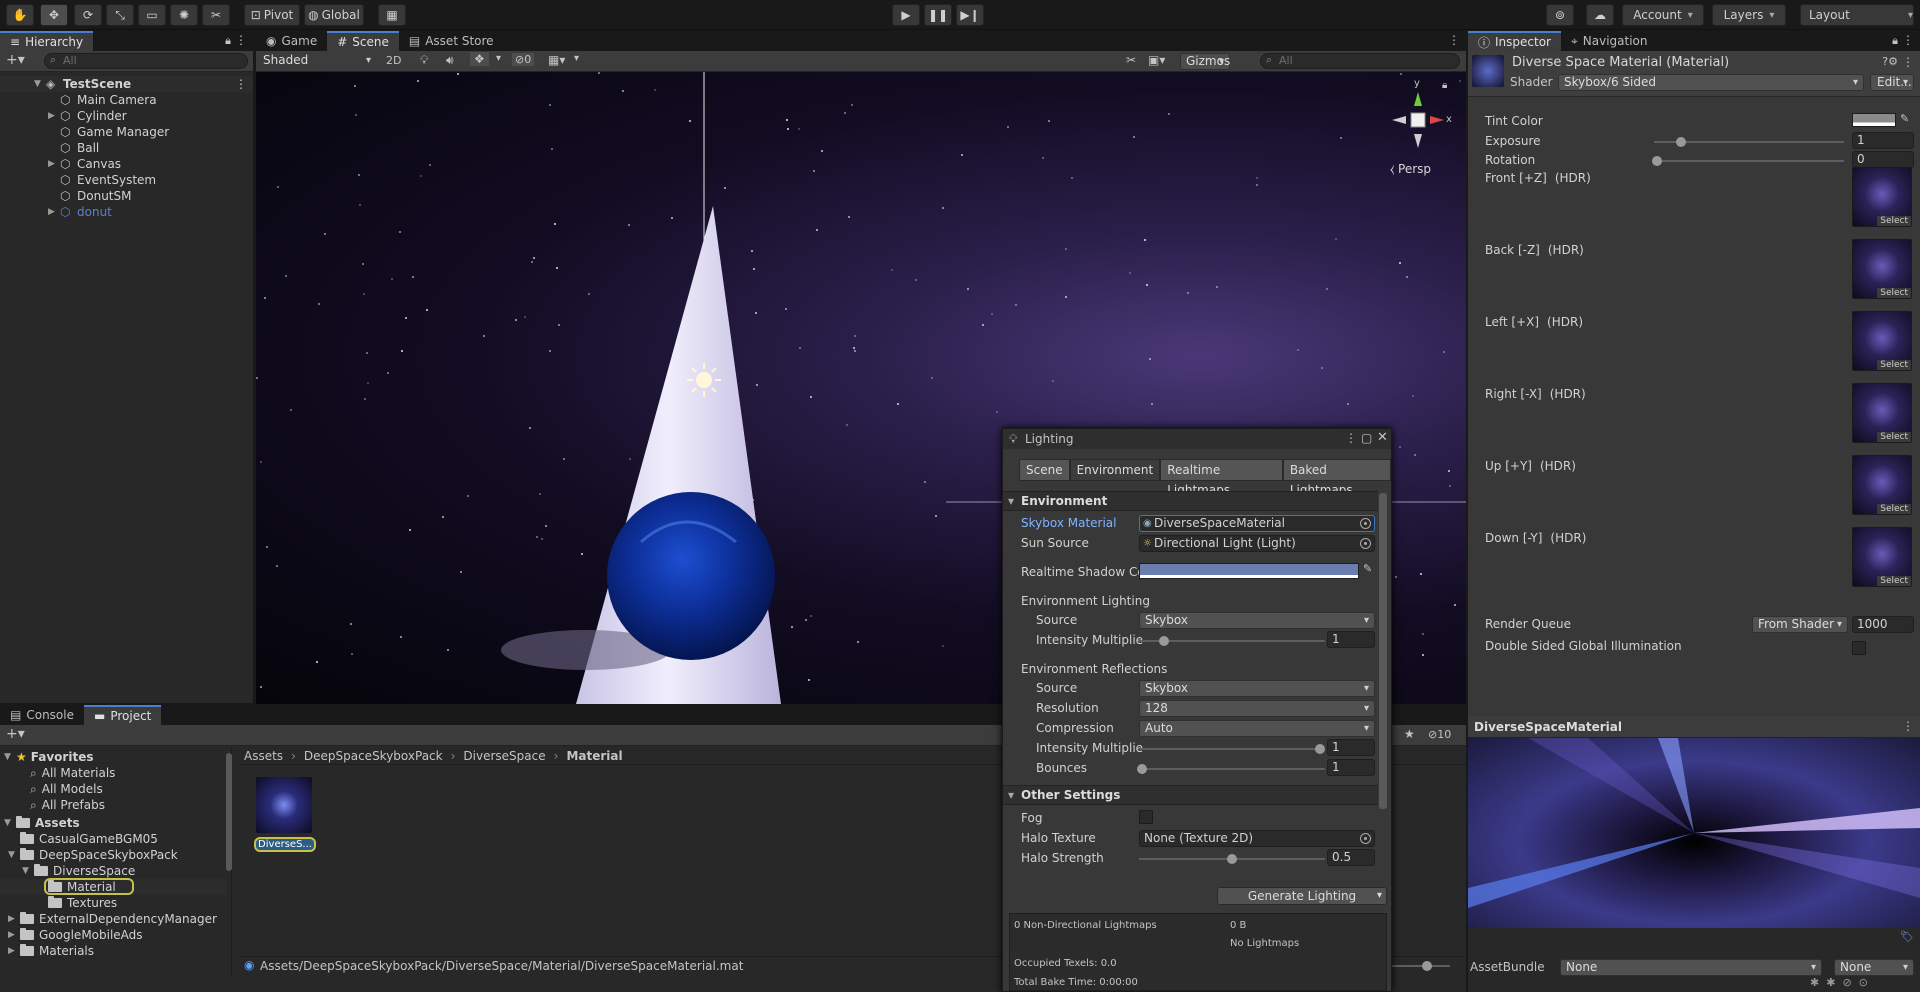 This screenshot has height=992, width=1920. What do you see at coordinates (970, 15) in the screenshot?
I see `step-button: ▶❙` at bounding box center [970, 15].